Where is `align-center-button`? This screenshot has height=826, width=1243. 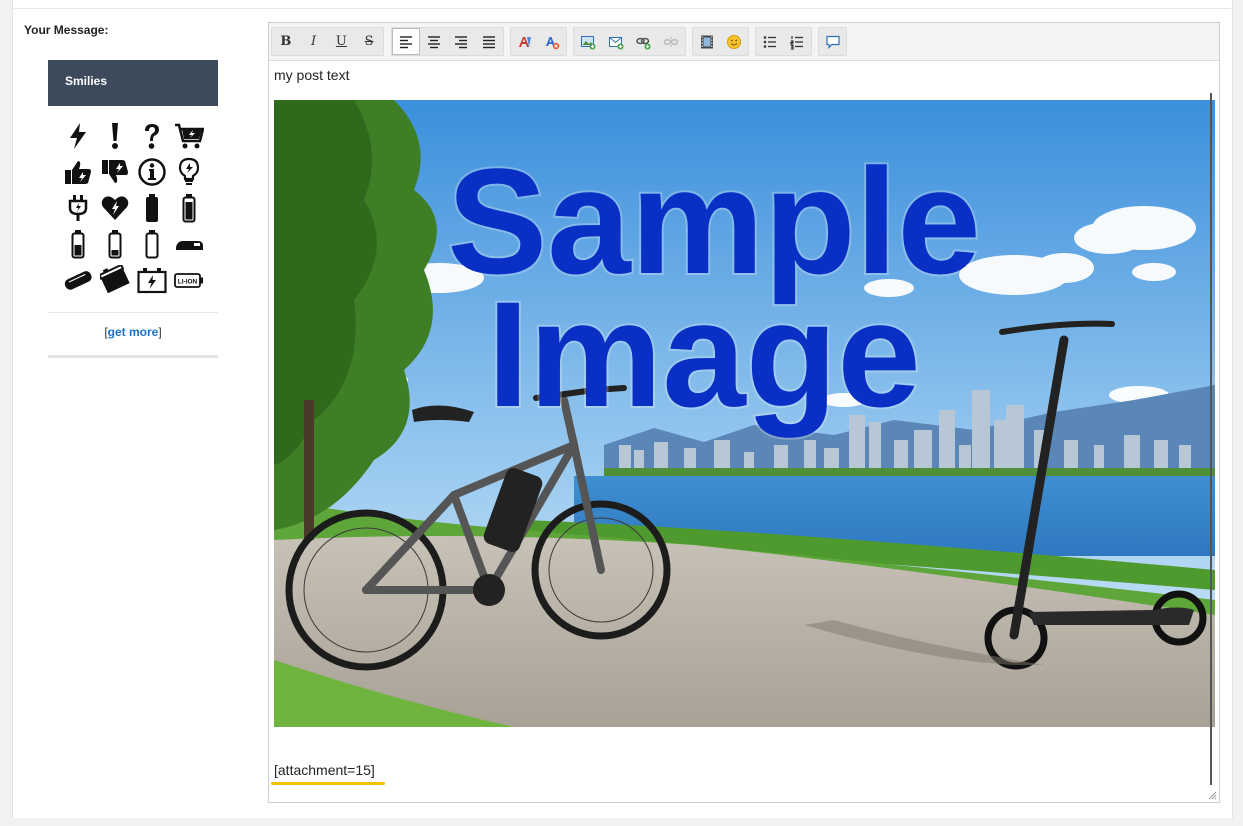 align-center-button is located at coordinates (434, 41).